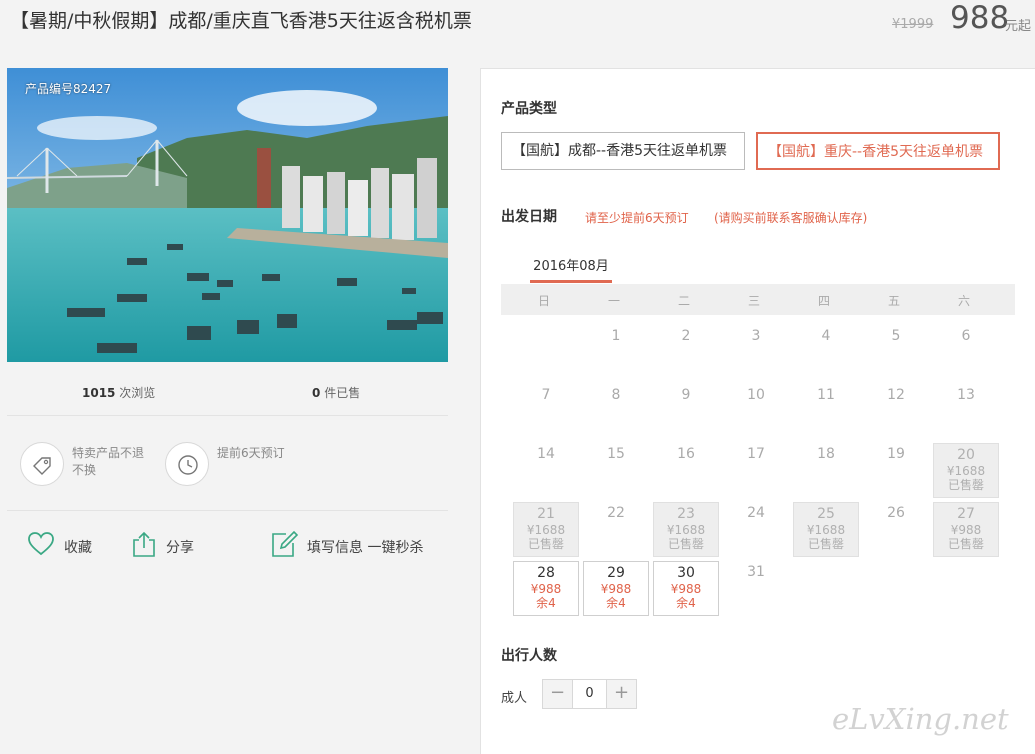  Describe the element at coordinates (683, 301) in the screenshot. I see `weekday-label: 二` at that location.